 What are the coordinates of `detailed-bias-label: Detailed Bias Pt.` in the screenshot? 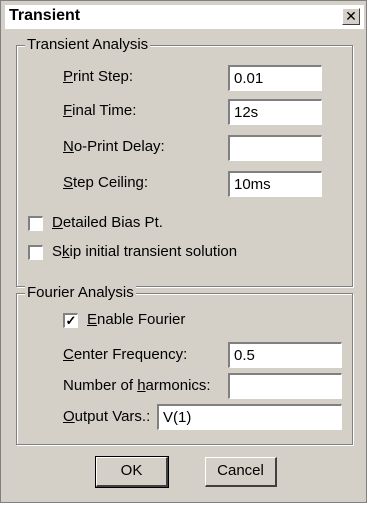 It's located at (107, 222).